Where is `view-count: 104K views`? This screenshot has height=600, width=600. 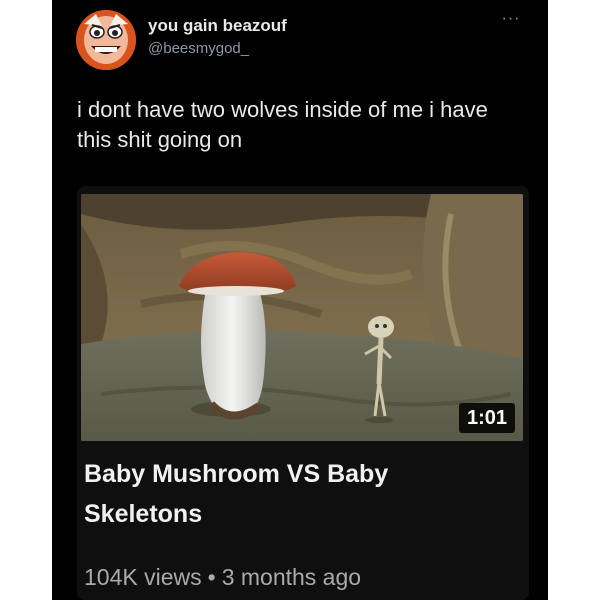
view-count: 104K views is located at coordinates (143, 577).